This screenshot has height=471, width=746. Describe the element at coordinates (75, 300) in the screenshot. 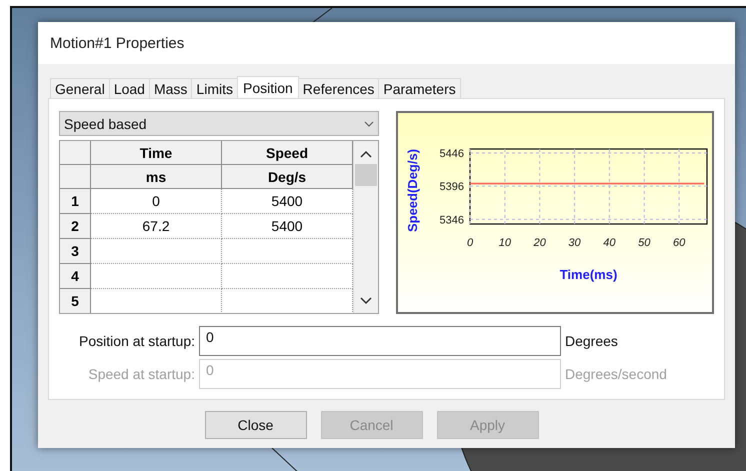

I see `row-header: 5` at that location.